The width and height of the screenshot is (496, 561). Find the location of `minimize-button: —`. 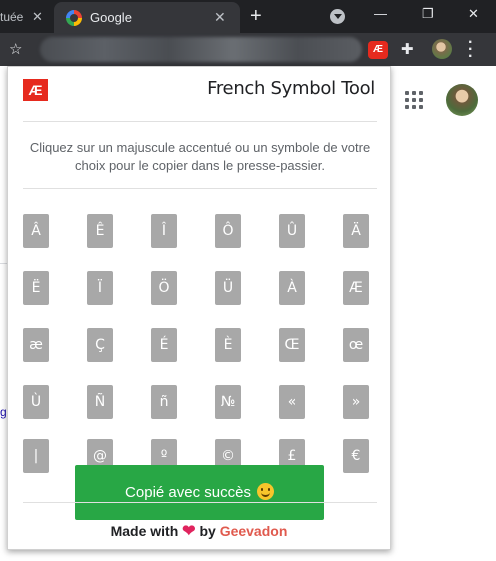

minimize-button: — is located at coordinates (380, 13).